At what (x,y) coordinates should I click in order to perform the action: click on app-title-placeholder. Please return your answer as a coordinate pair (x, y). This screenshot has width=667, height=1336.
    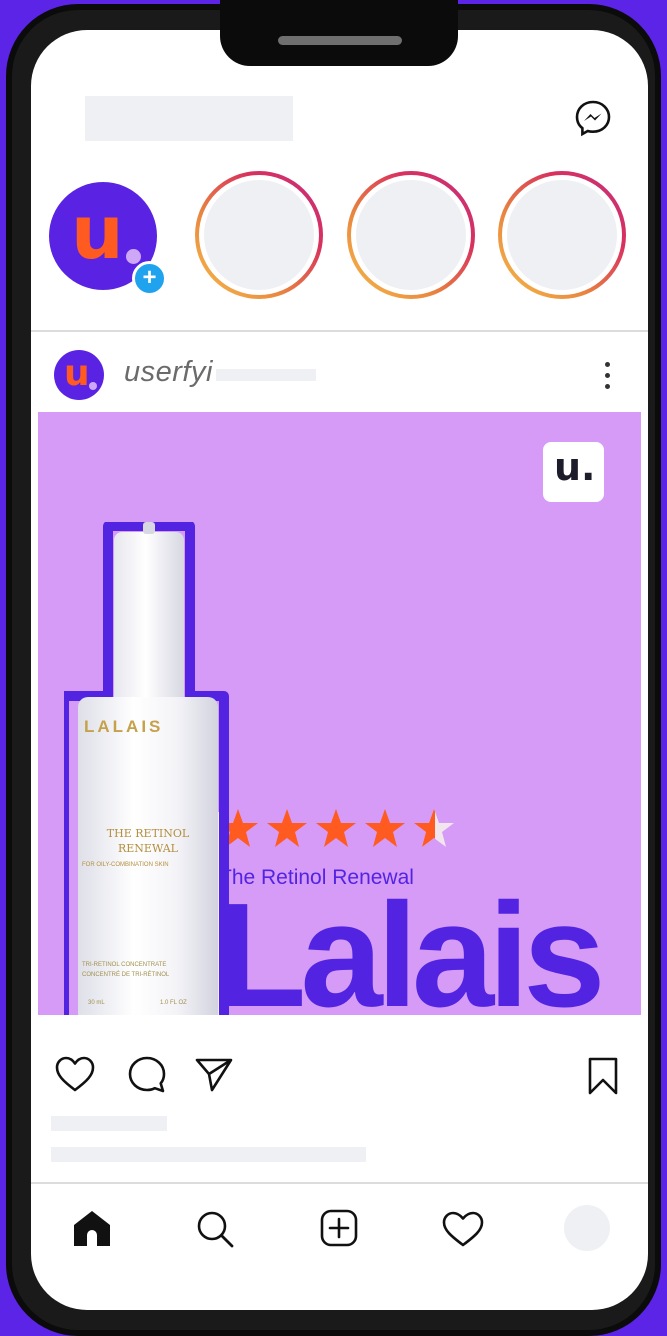
    Looking at the image, I should click on (189, 118).